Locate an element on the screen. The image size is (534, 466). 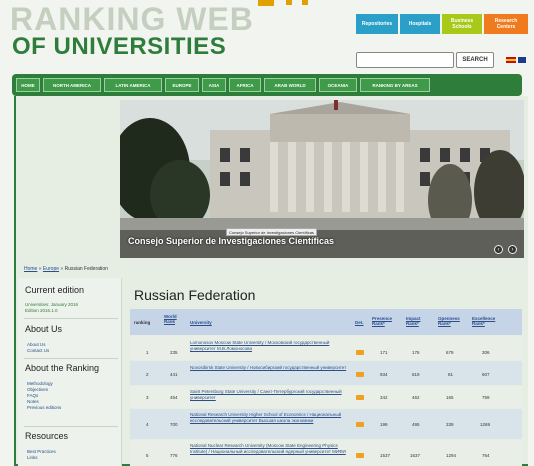
repositories-button: Repositories is located at coordinates (377, 24).